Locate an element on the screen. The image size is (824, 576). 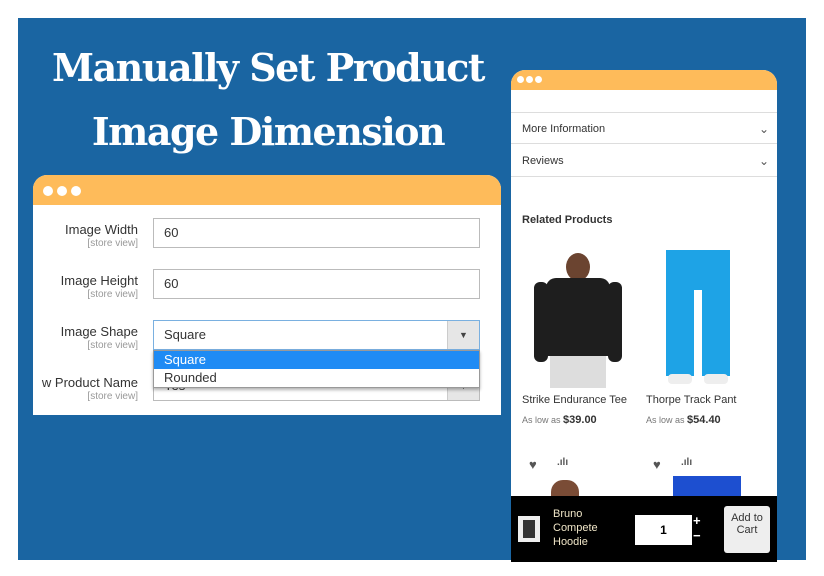
accordion-label: More Information is located at coordinates (564, 129).